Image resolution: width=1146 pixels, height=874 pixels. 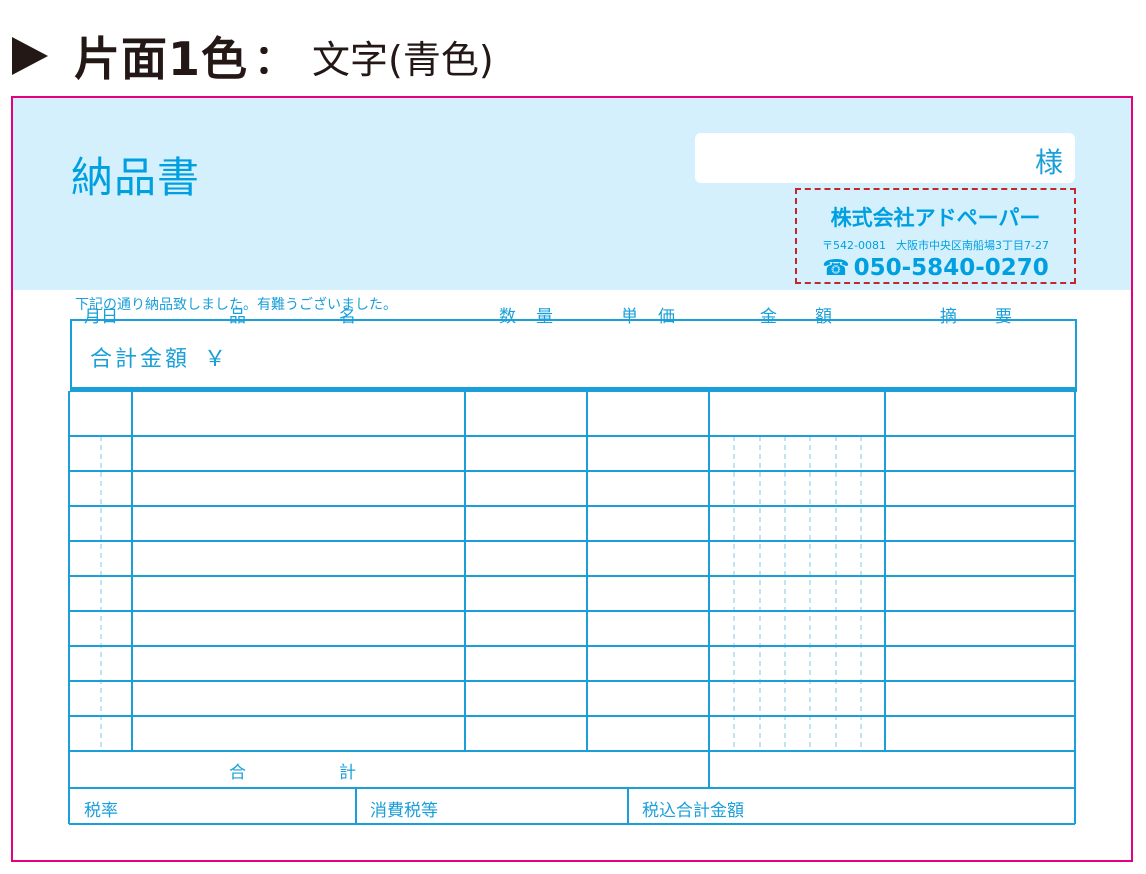 What do you see at coordinates (768, 317) in the screenshot?
I see `col-amount-a: 金` at bounding box center [768, 317].